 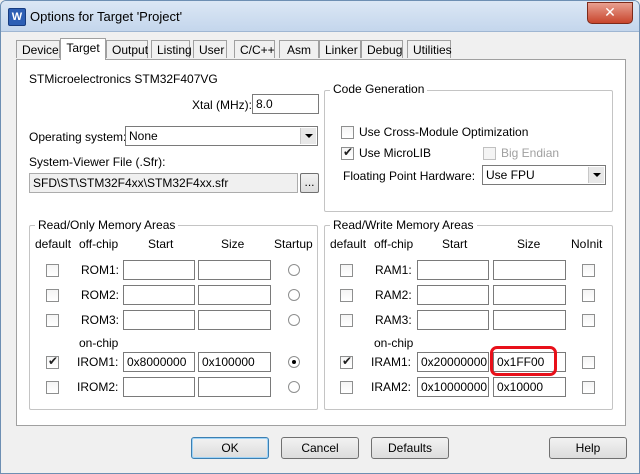 I want to click on ram3-size-input, so click(x=529, y=320).